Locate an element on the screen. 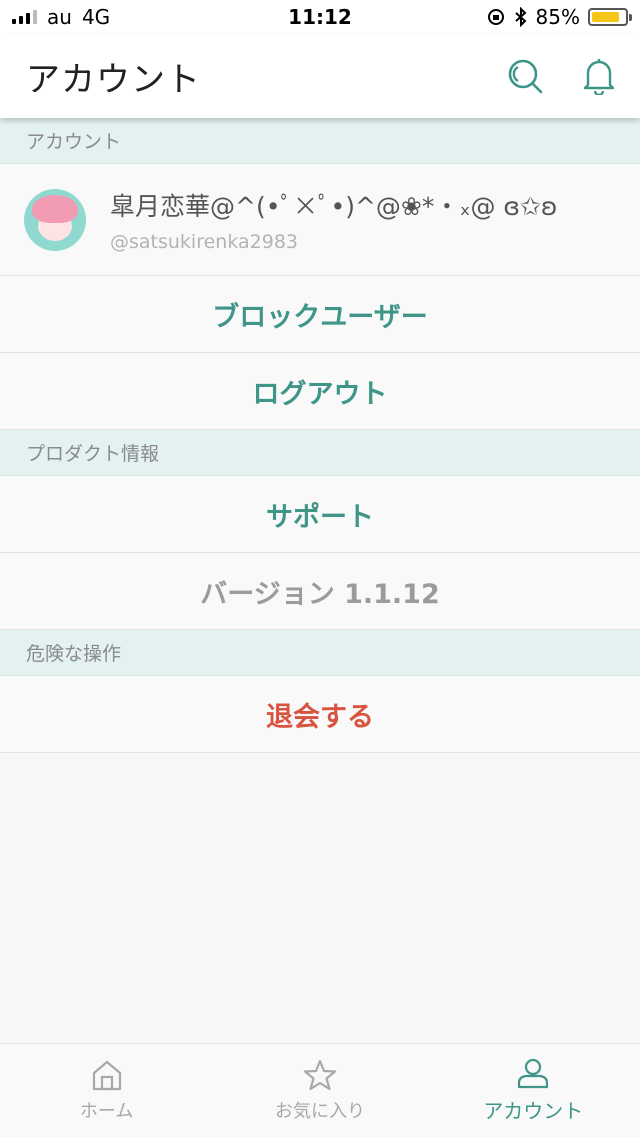 Image resolution: width=640 pixels, height=1137 pixels. withdraw-button: 退会する is located at coordinates (320, 714).